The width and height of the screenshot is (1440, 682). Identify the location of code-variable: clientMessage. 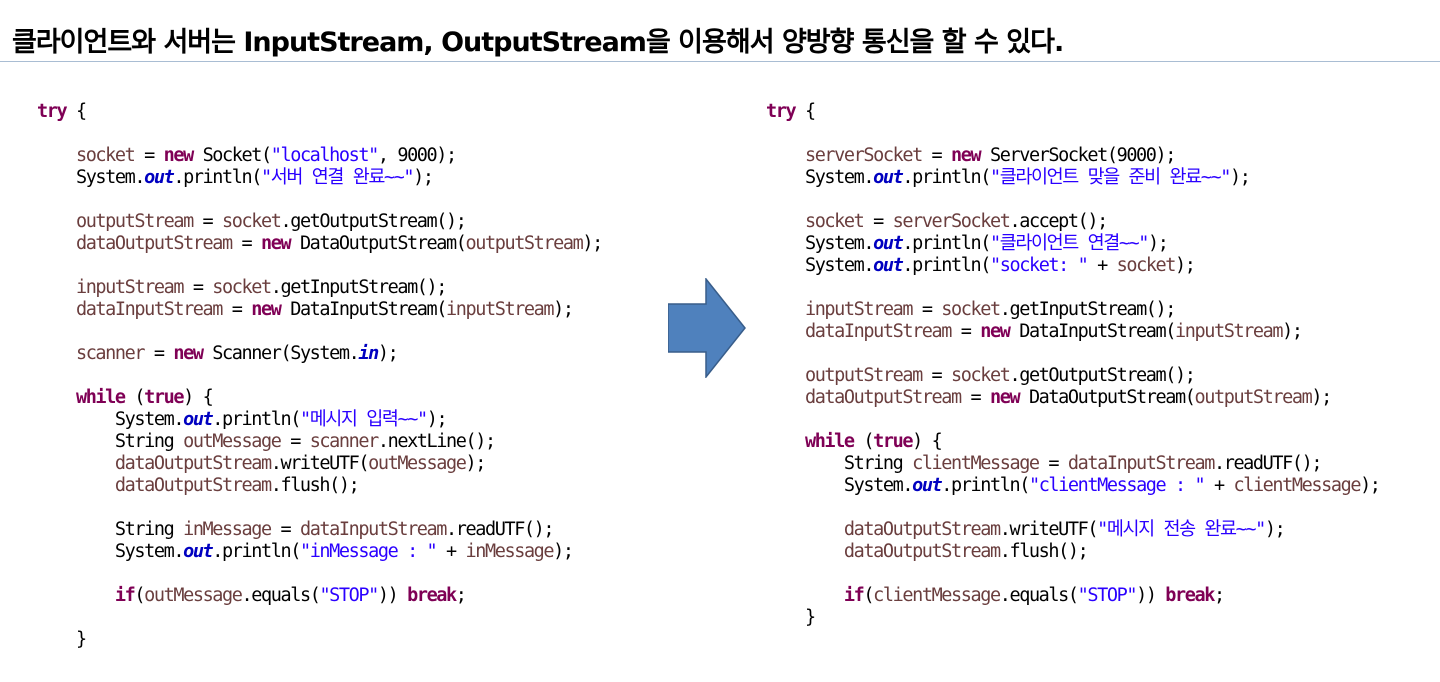
(976, 463).